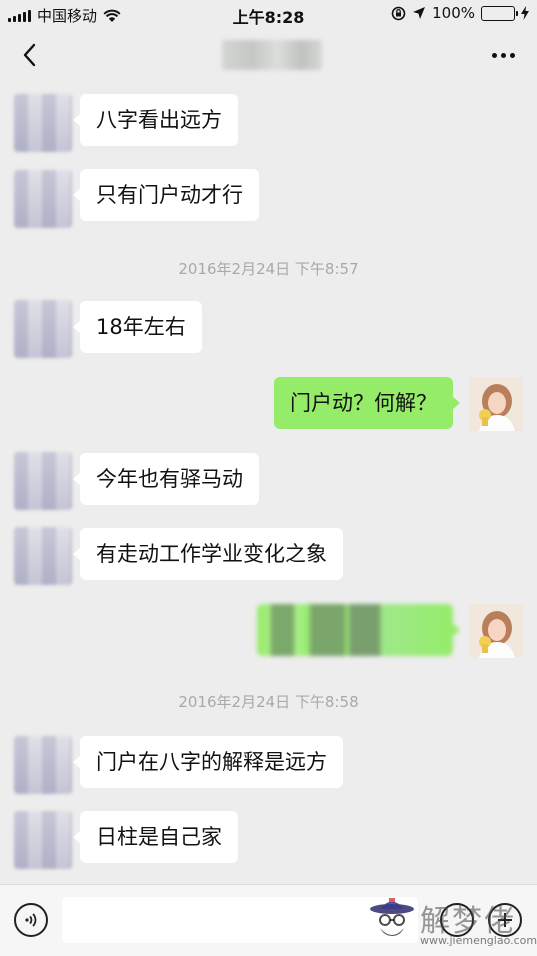 The width and height of the screenshot is (537, 956). I want to click on voice-button, so click(31, 920).